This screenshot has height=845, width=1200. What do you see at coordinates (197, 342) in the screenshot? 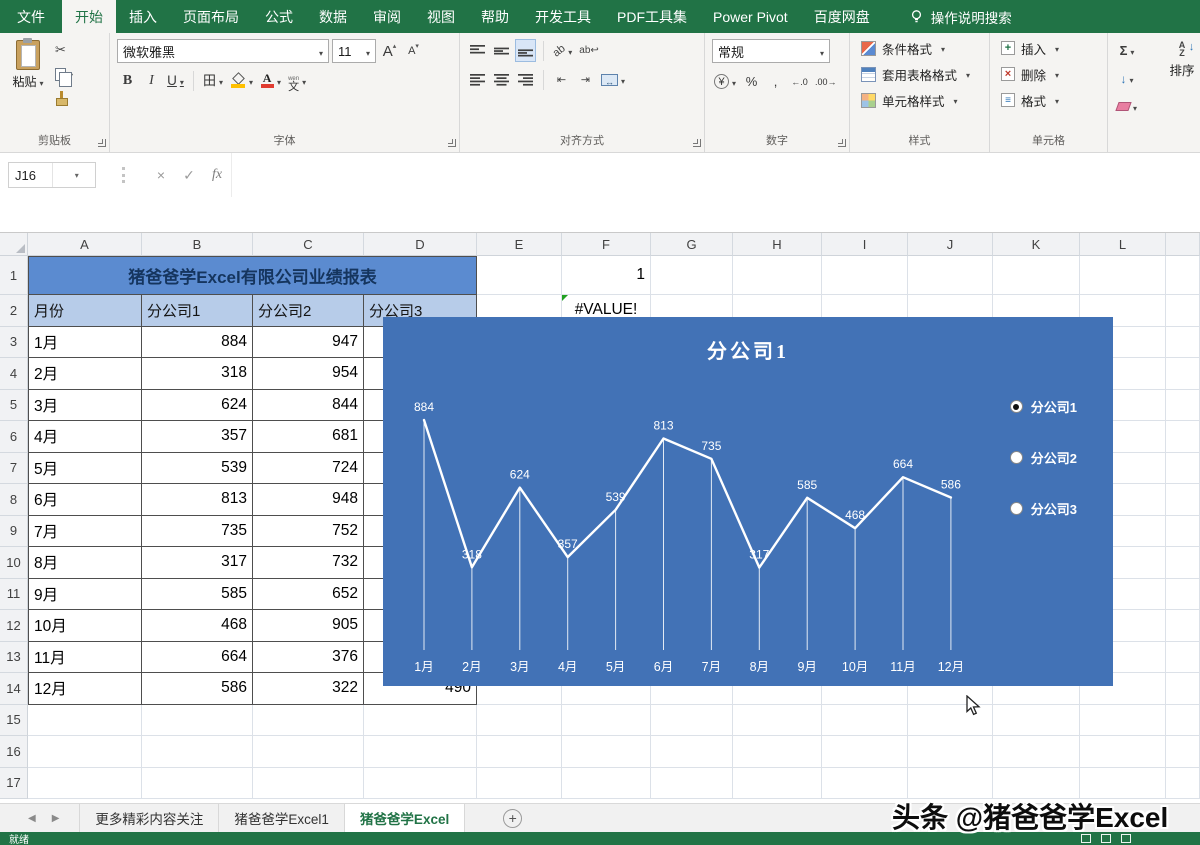
I see `cell-B3: 884` at bounding box center [197, 342].